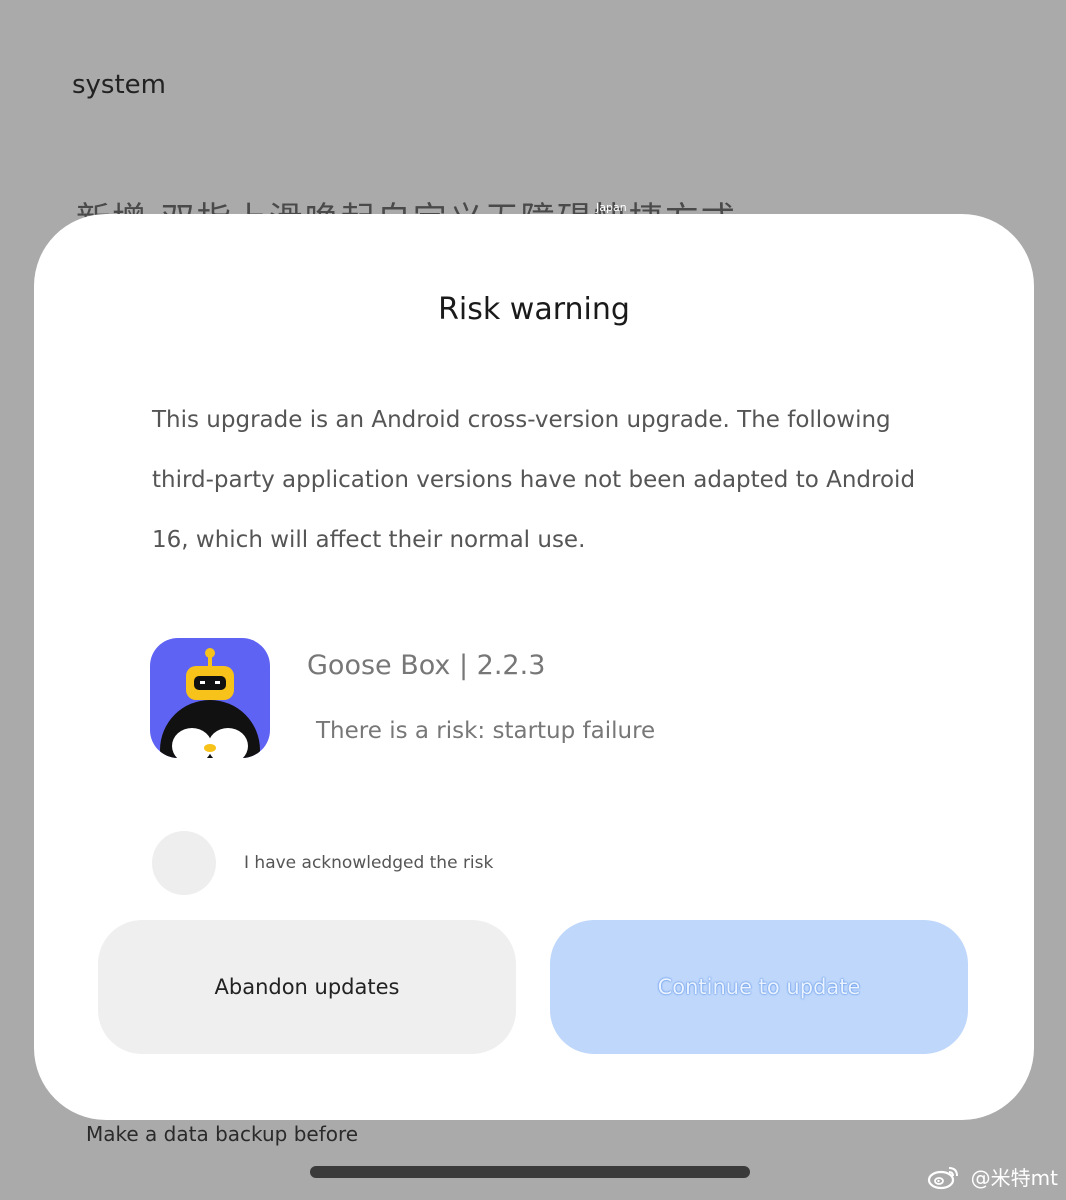 The height and width of the screenshot is (1200, 1066). What do you see at coordinates (530, 1172) in the screenshot?
I see `home-indicator` at bounding box center [530, 1172].